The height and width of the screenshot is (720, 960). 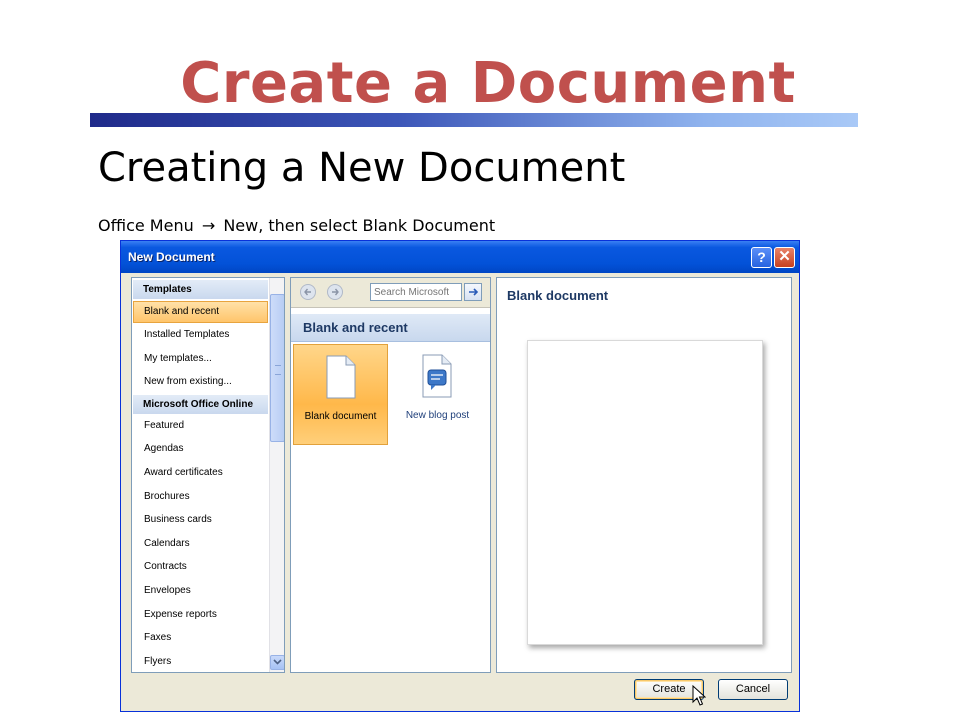 What do you see at coordinates (200, 289) in the screenshot?
I see `sidebar-header-templates: Templates` at bounding box center [200, 289].